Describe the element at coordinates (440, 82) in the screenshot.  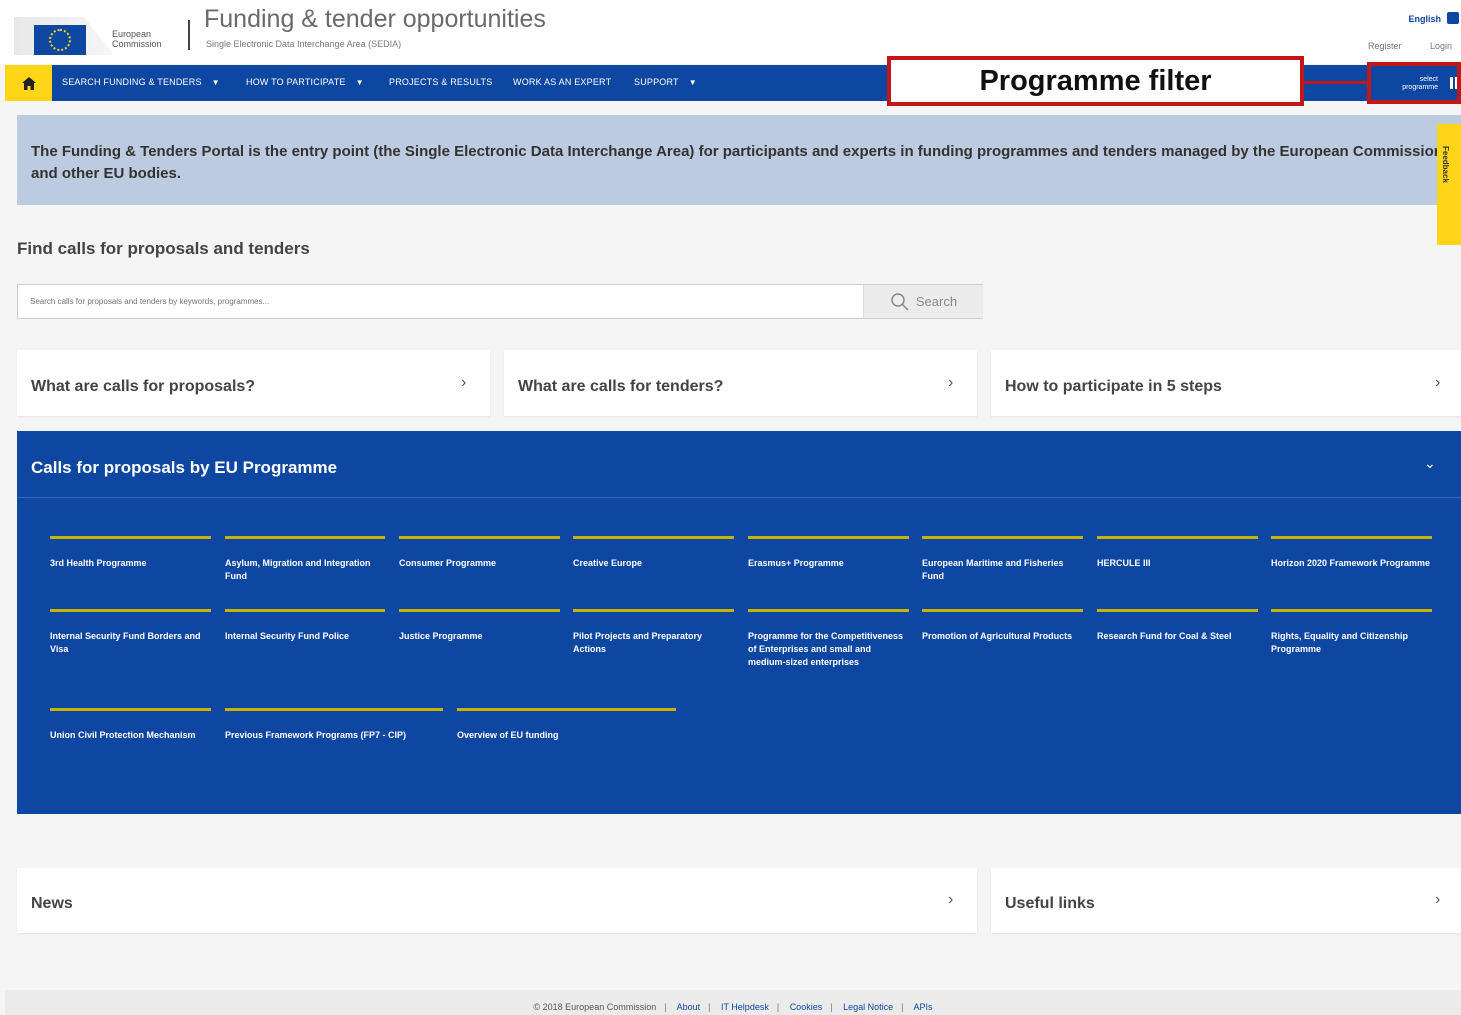
I see `nav-projects-results: PROJECTS & RESULTS` at that location.